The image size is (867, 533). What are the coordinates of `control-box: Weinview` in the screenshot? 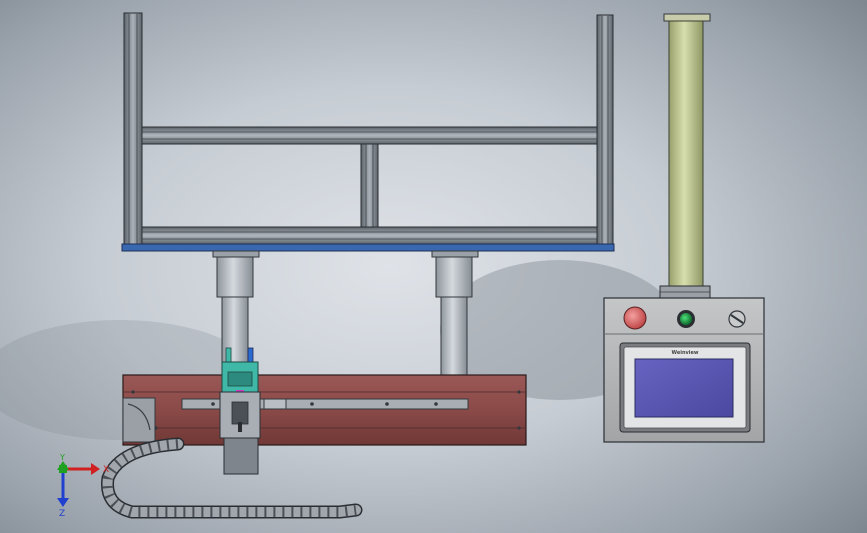 It's located at (684, 370).